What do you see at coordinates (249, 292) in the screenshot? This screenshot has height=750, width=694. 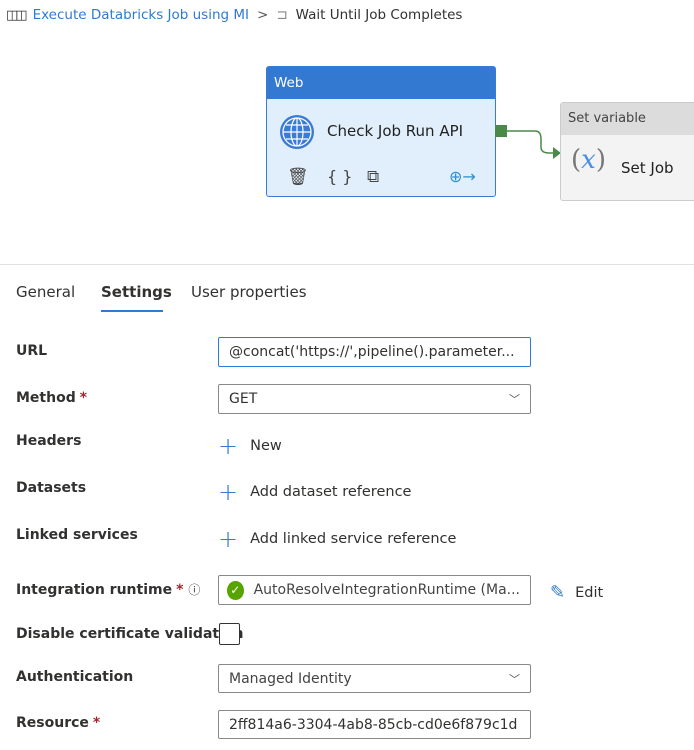 I see `tab-user-properties: User properties` at bounding box center [249, 292].